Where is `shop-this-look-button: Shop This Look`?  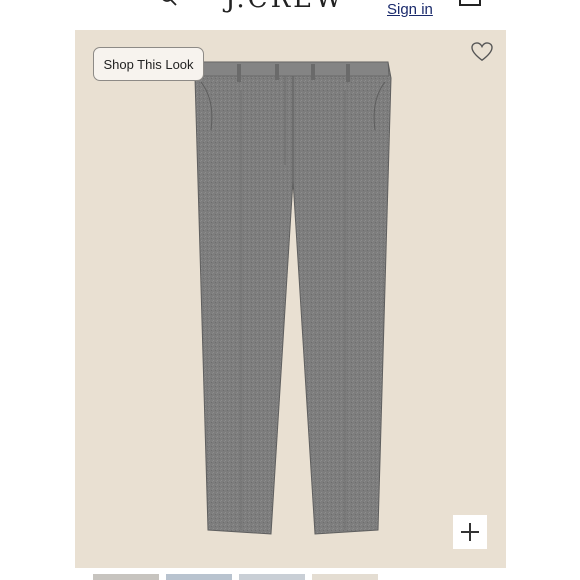
shop-this-look-button: Shop This Look is located at coordinates (148, 64).